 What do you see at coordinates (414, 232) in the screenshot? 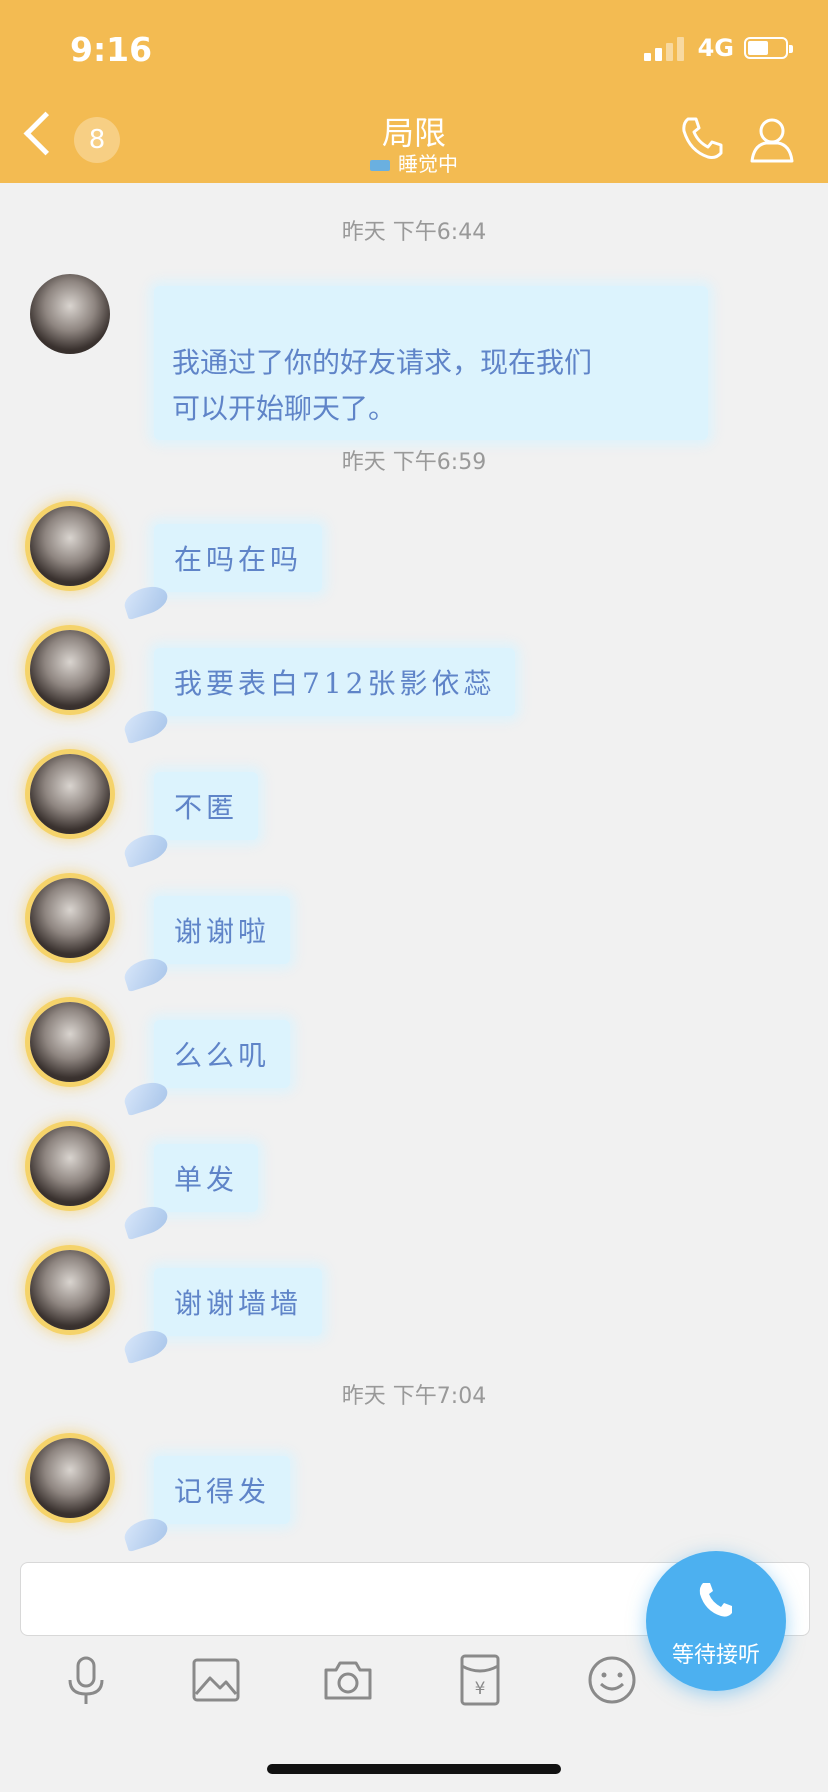
I see `timestamp: 昨天 下午6:44` at bounding box center [414, 232].